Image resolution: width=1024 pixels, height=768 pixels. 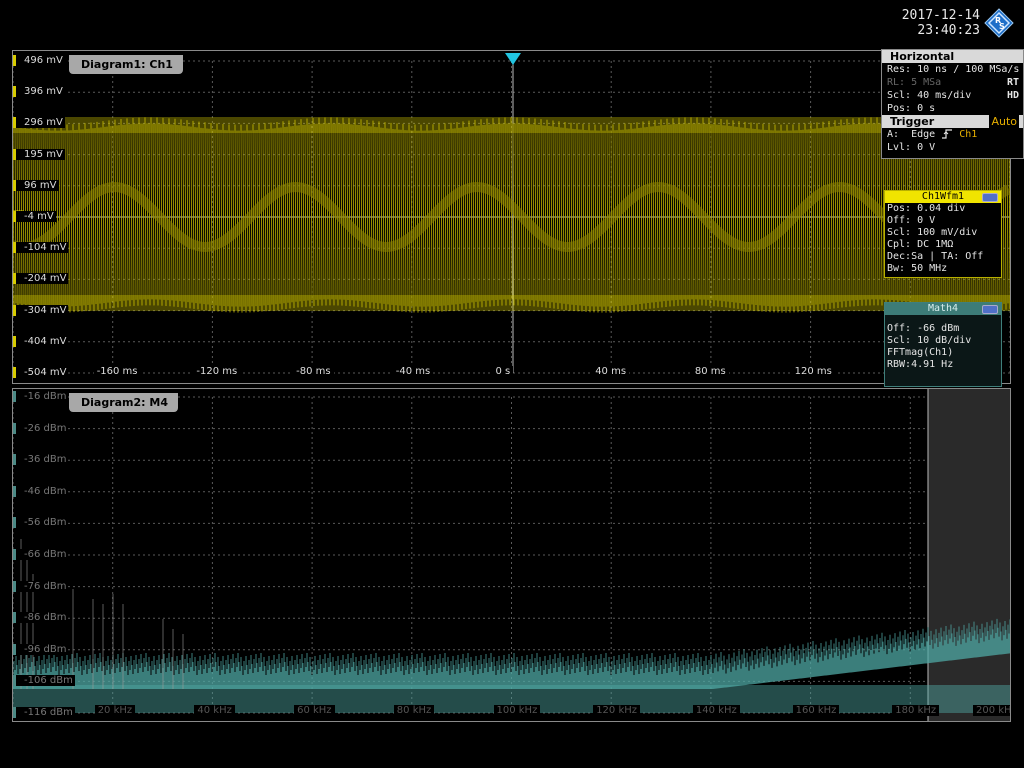 I want to click on record-length-text: RL: 5 MSa, so click(x=914, y=82).